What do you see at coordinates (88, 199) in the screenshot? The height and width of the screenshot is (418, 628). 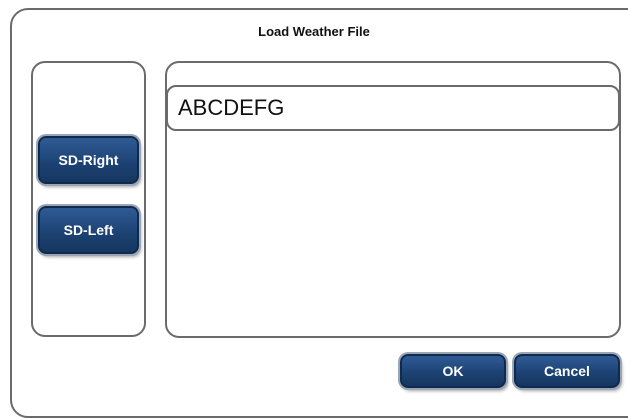 I see `storage-source-panel` at bounding box center [88, 199].